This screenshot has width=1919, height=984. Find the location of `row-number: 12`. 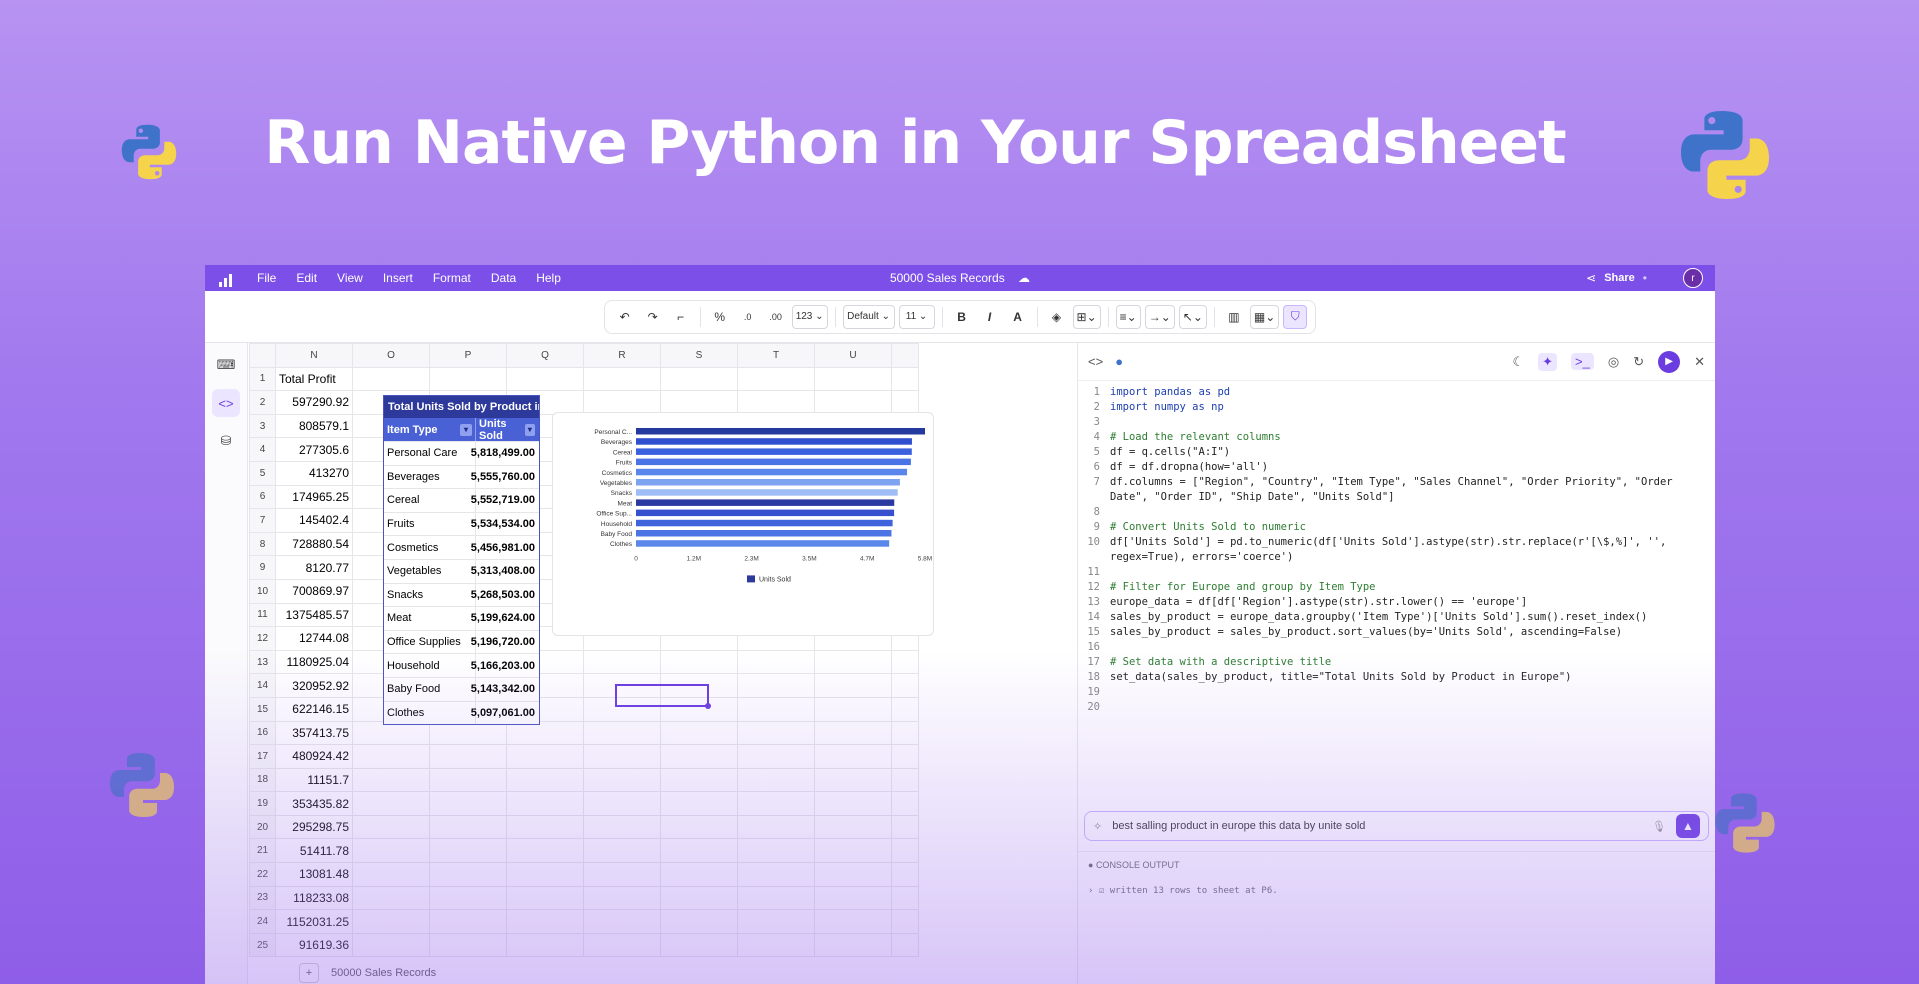

row-number: 12 is located at coordinates (262, 638).